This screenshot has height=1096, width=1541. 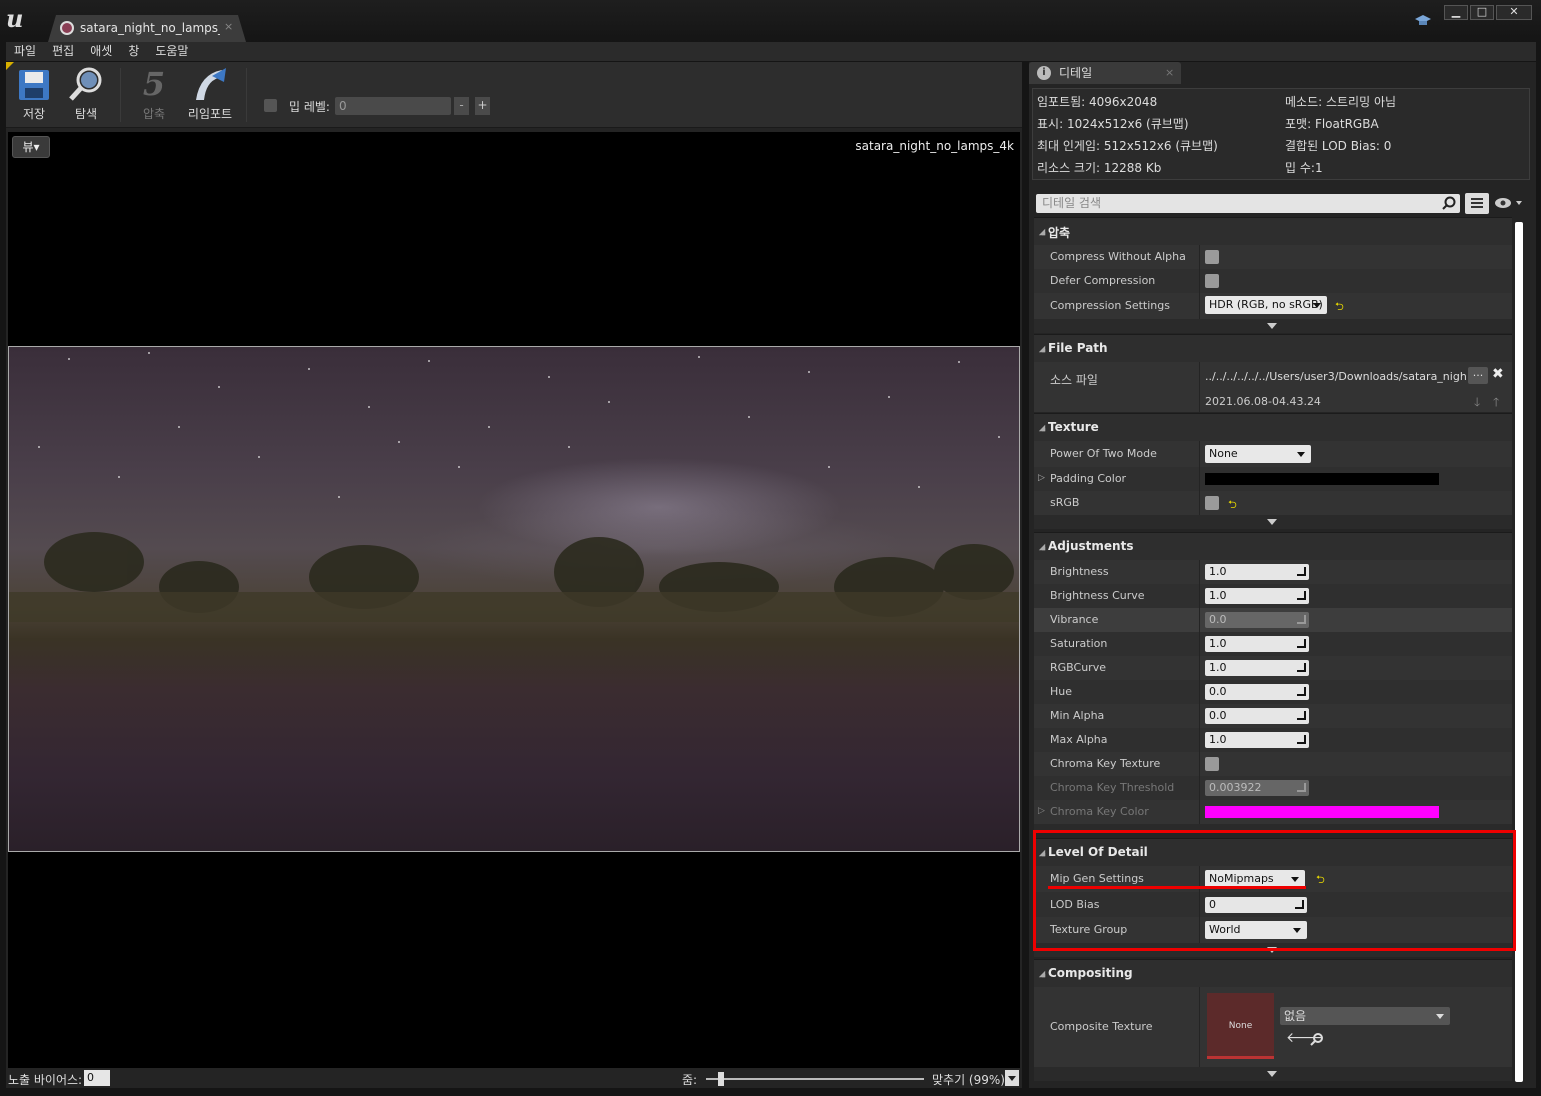 What do you see at coordinates (1090, 973) in the screenshot?
I see `category-title: Compositing` at bounding box center [1090, 973].